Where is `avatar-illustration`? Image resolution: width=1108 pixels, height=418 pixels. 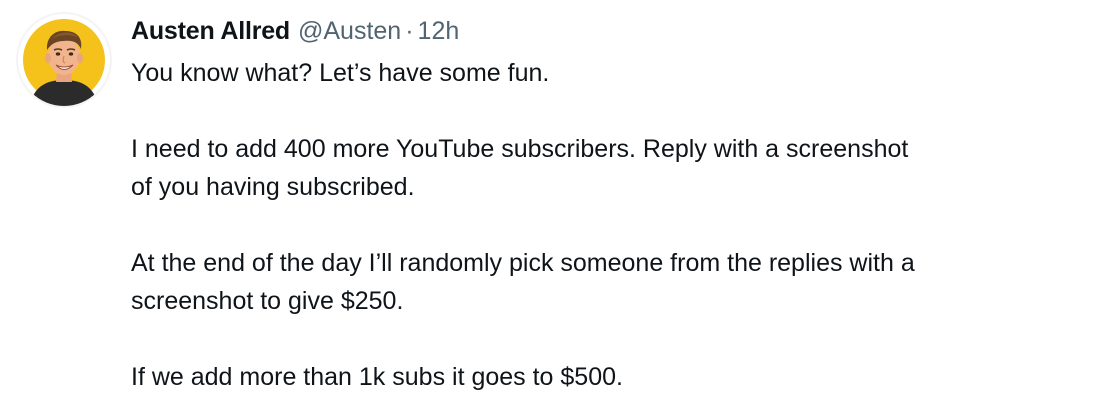
avatar-illustration is located at coordinates (64, 62).